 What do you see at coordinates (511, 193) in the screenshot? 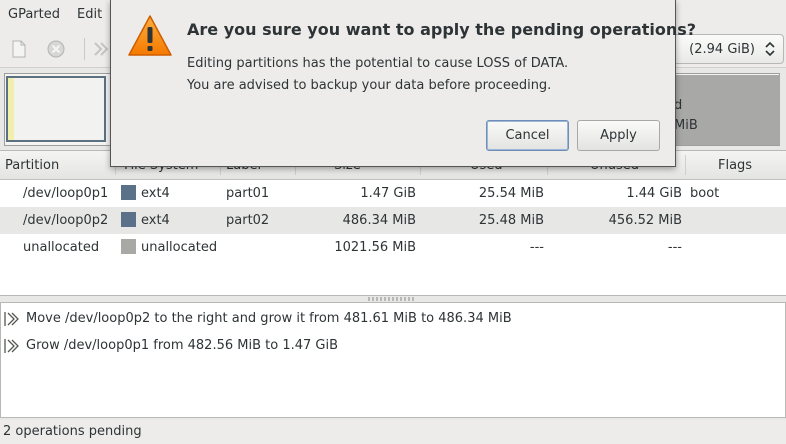
I see `cell-used: 25.54 MiB` at bounding box center [511, 193].